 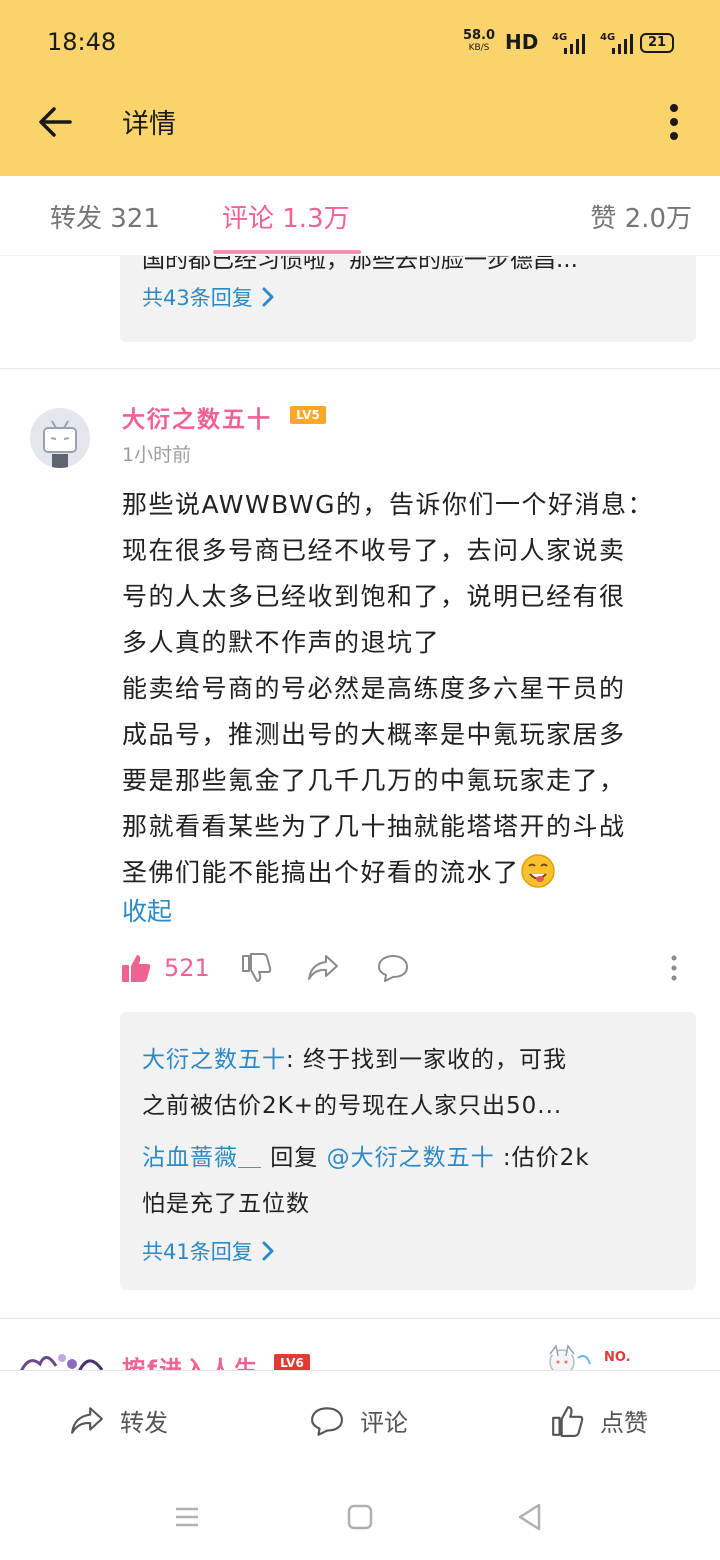 I want to click on next-comment: 按f进入人生 LV6 NO., so click(x=360, y=1356).